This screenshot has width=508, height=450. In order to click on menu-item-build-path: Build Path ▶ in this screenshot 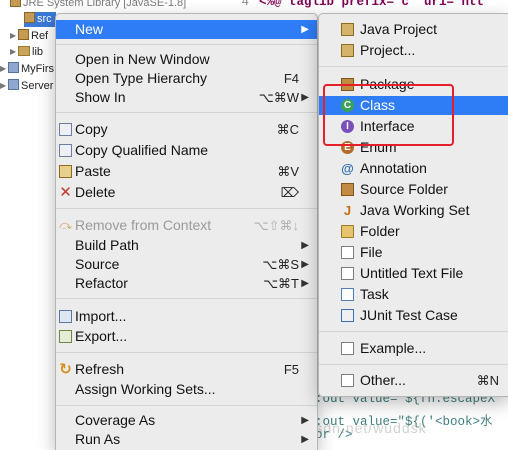, I will do `click(186, 245)`.